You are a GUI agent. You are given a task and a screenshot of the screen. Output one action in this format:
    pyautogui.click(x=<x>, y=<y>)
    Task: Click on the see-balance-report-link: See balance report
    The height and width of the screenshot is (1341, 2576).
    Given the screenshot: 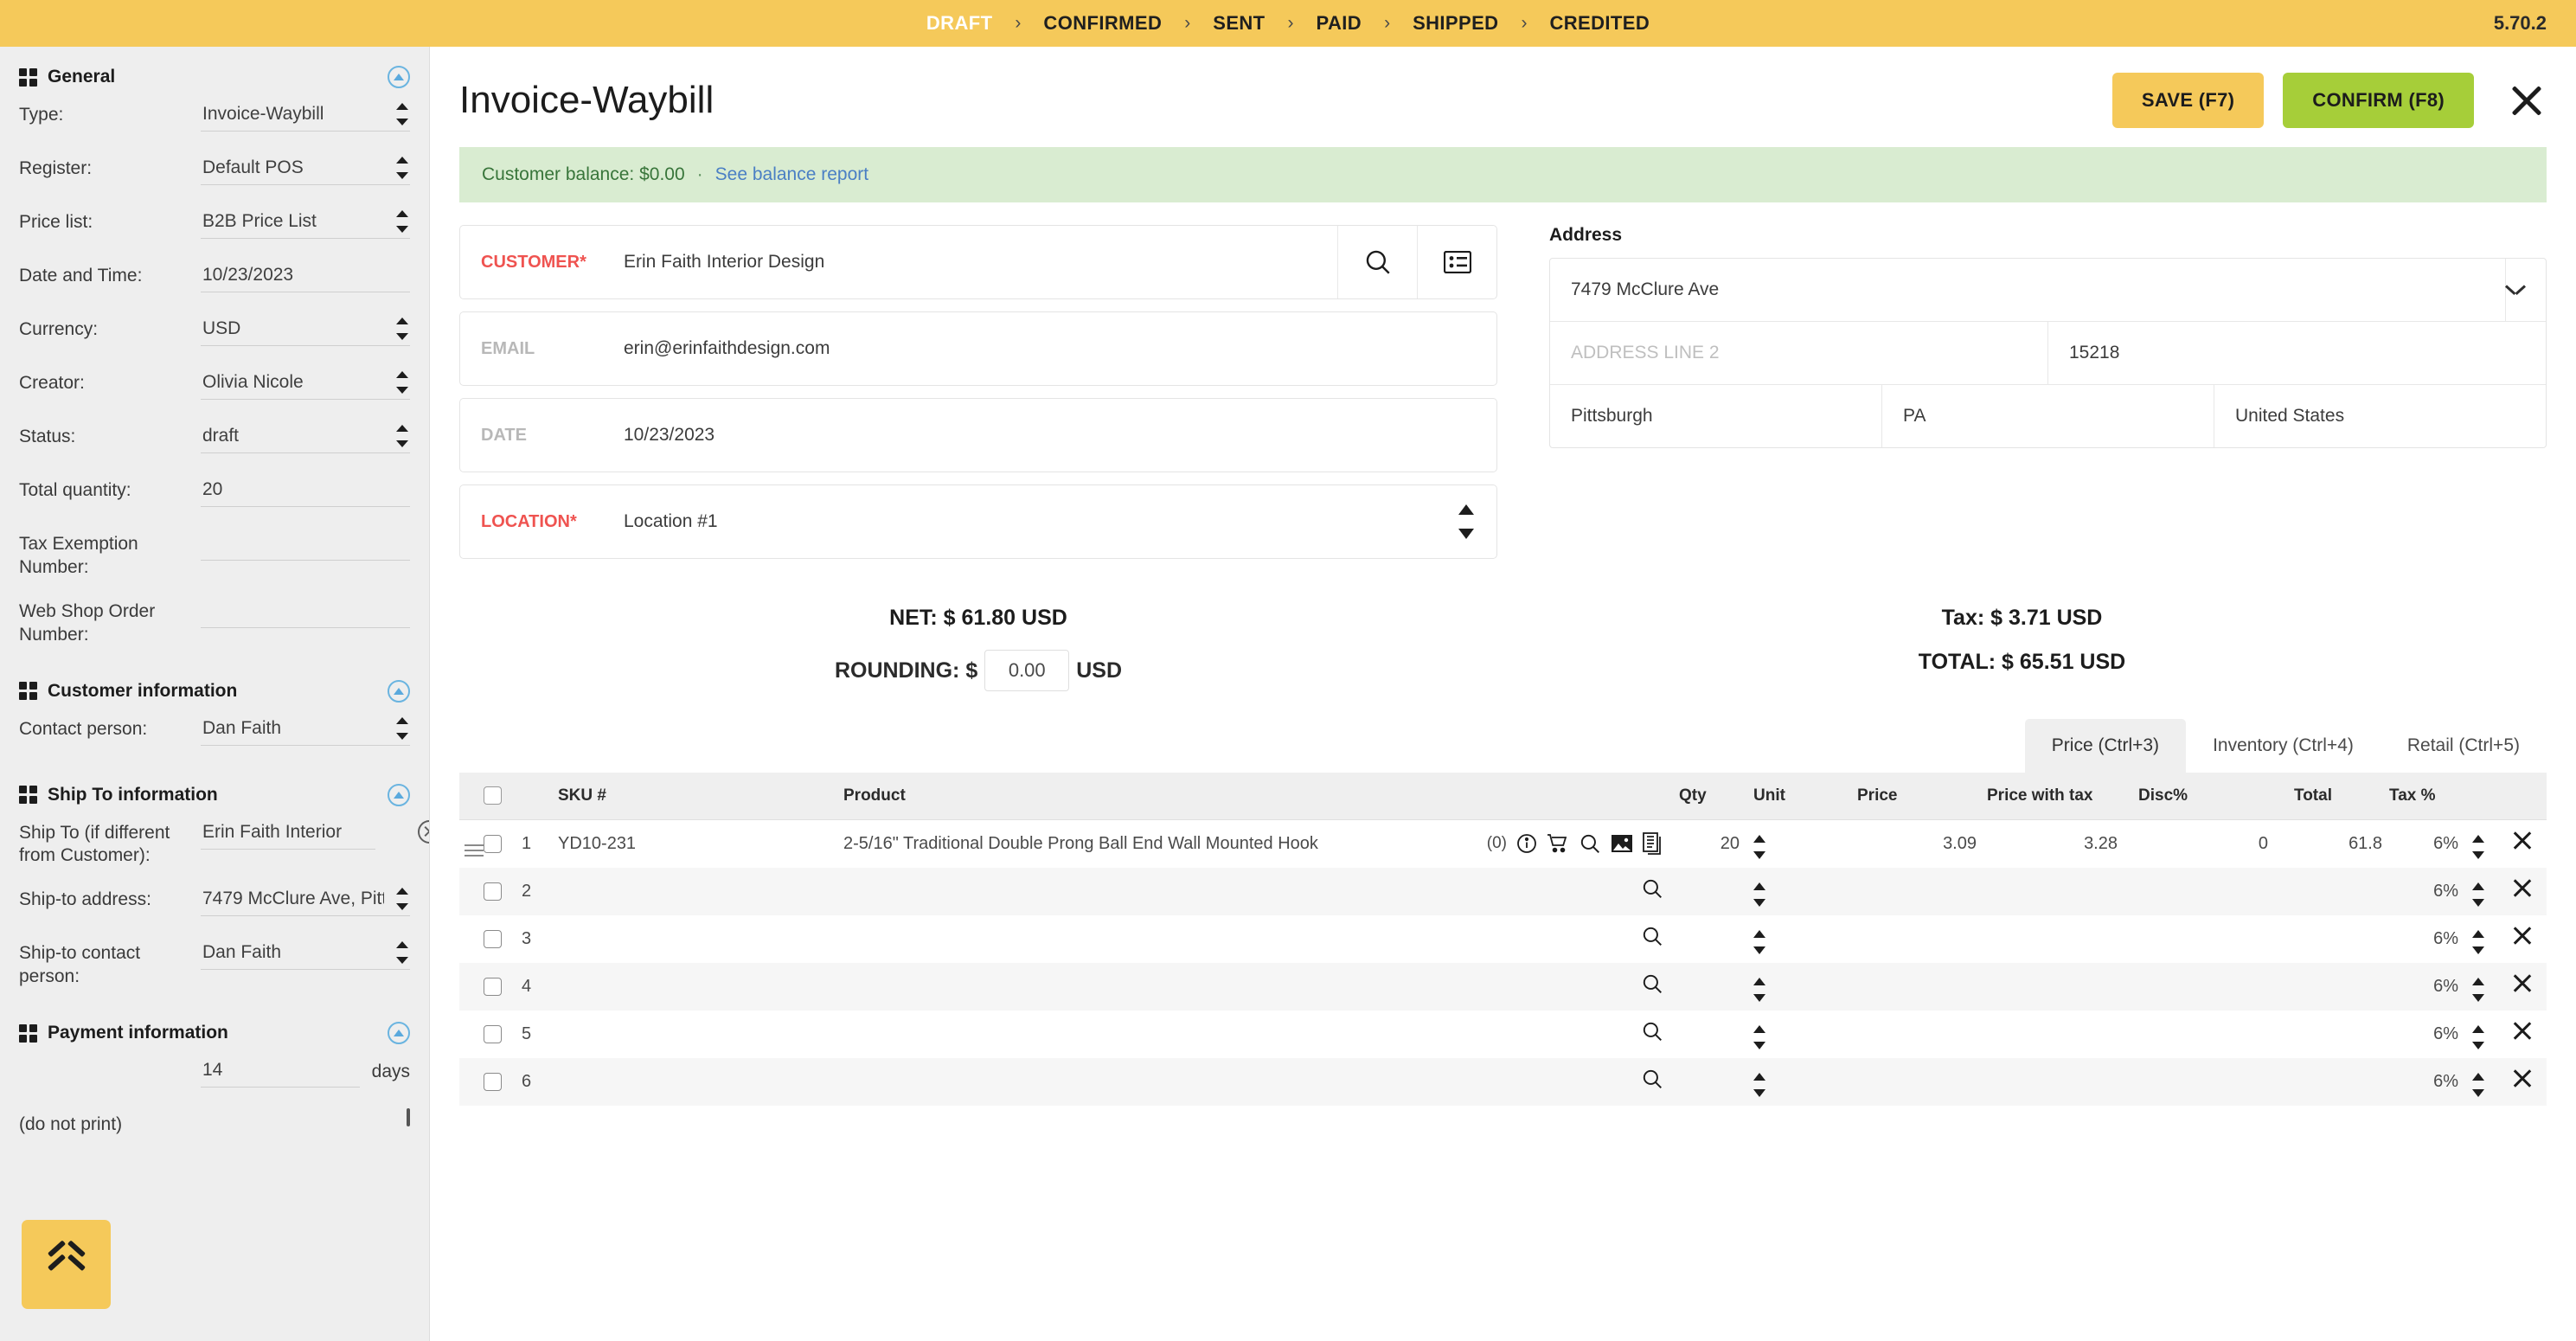 What is the action you would take?
    pyautogui.click(x=791, y=174)
    